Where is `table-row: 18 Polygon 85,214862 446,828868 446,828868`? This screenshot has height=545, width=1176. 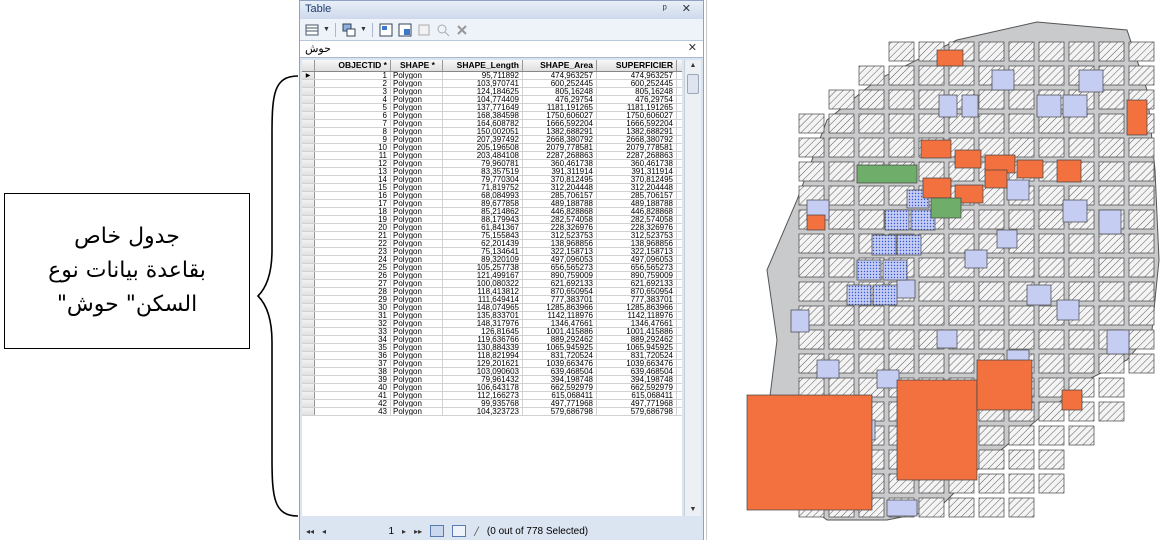 table-row: 18 Polygon 85,214862 446,828868 446,828868 is located at coordinates (492, 212).